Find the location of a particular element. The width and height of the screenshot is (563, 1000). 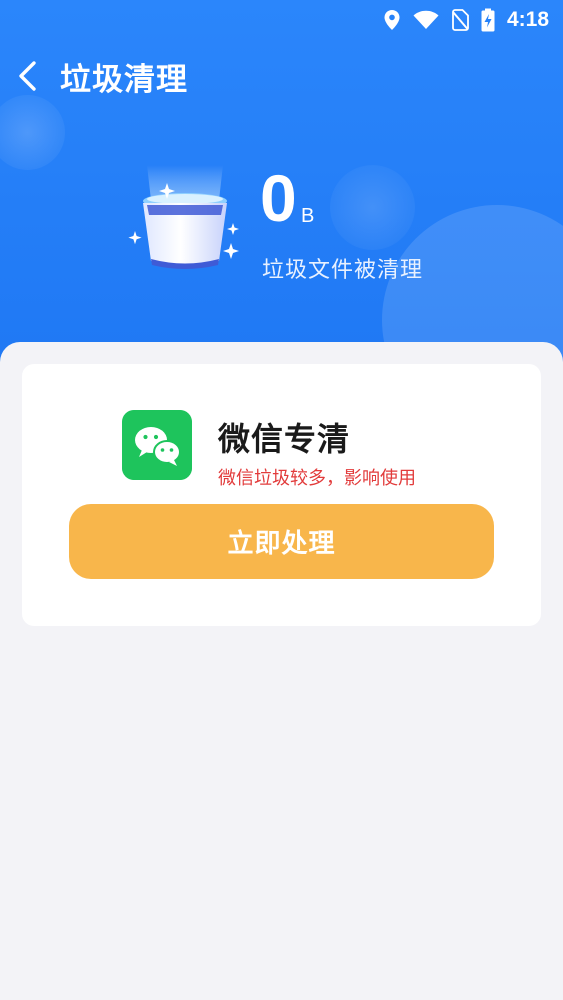

status-time: 4:18 is located at coordinates (527, 19).